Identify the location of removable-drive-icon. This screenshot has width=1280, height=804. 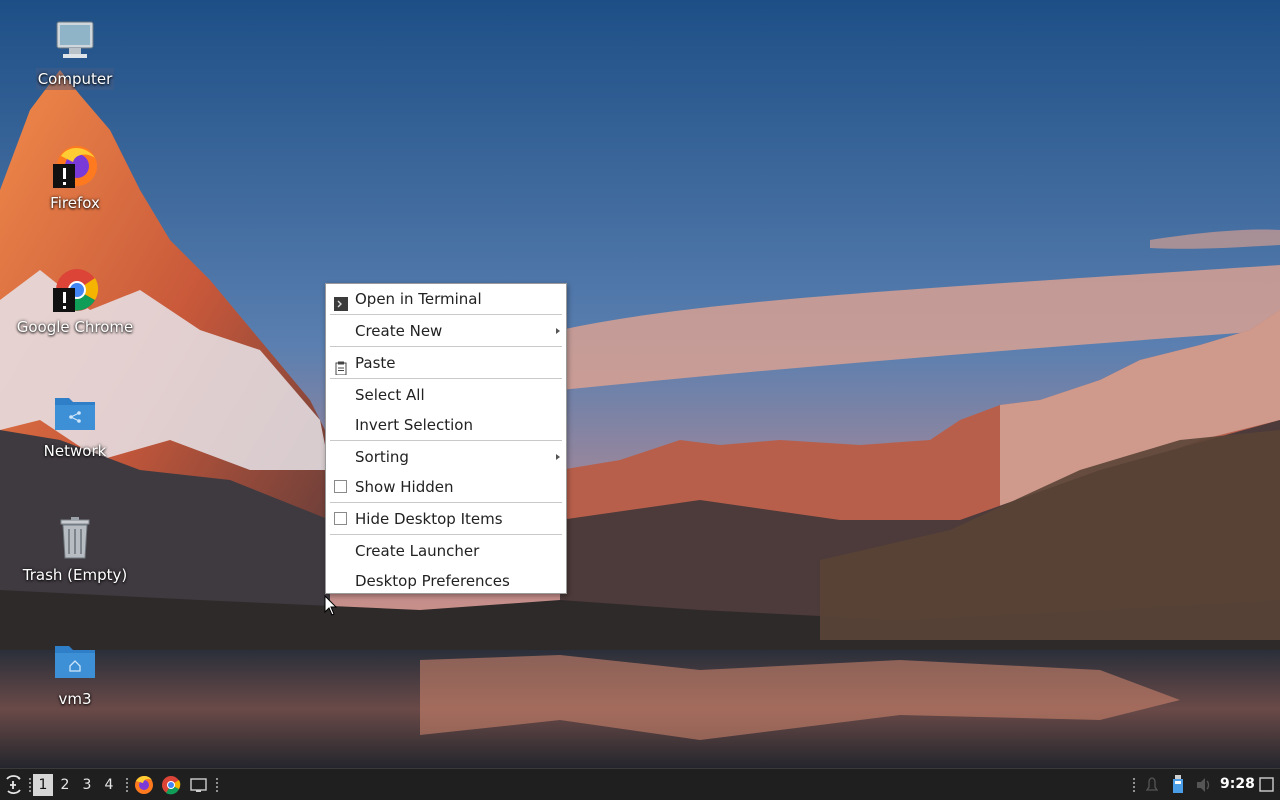
(1178, 784).